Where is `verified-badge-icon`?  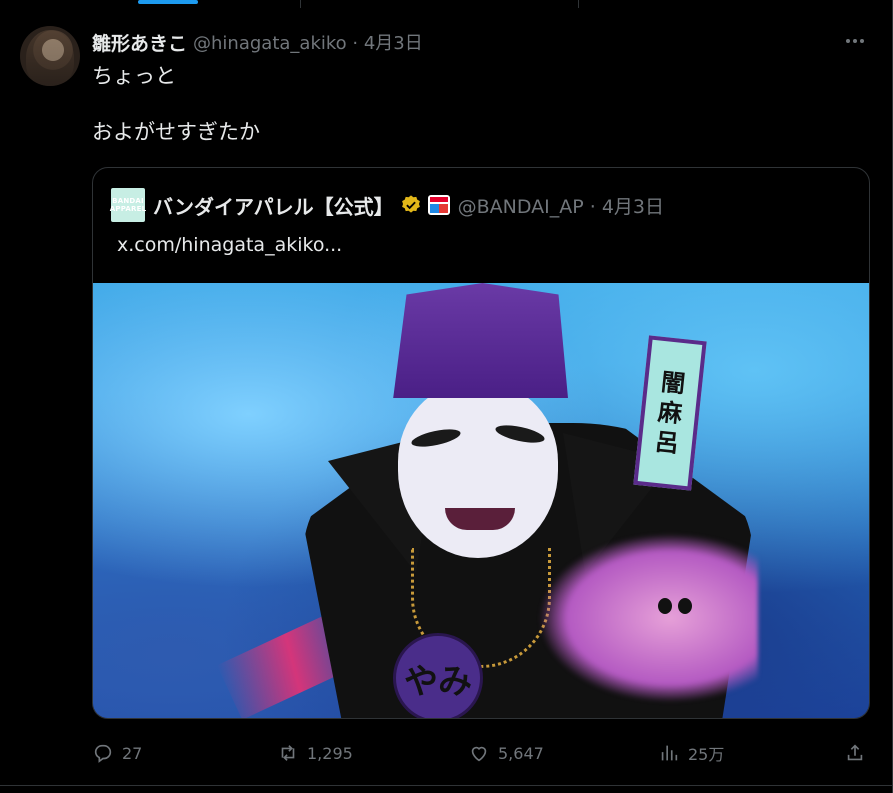 verified-badge-icon is located at coordinates (410, 204).